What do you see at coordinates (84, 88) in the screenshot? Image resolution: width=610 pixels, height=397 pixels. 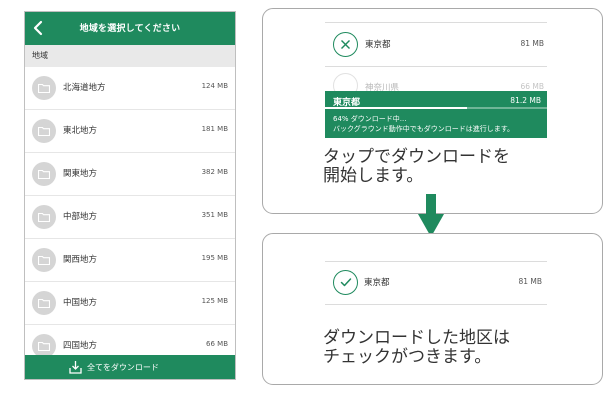 I see `region-name: 北海道地方` at bounding box center [84, 88].